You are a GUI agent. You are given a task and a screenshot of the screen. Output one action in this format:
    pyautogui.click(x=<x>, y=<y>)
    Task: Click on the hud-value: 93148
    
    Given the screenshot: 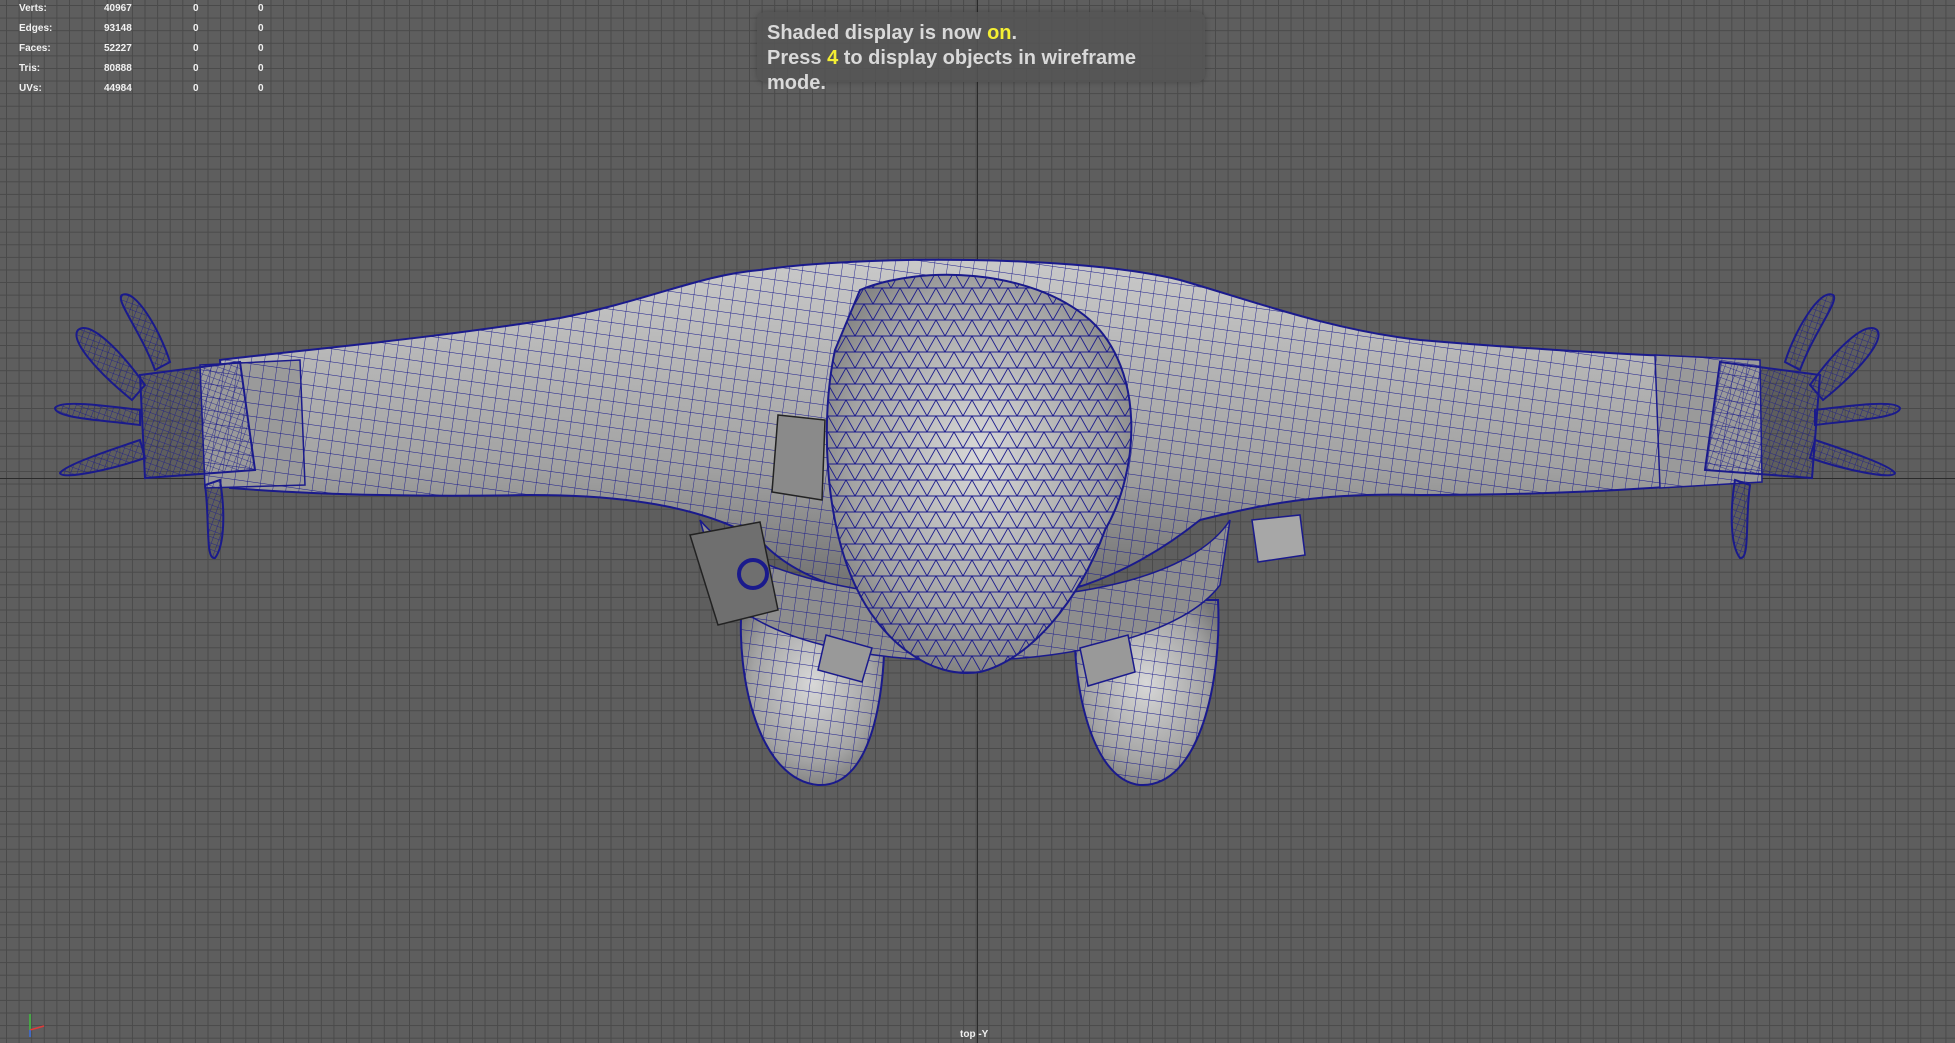 What is the action you would take?
    pyautogui.click(x=118, y=28)
    